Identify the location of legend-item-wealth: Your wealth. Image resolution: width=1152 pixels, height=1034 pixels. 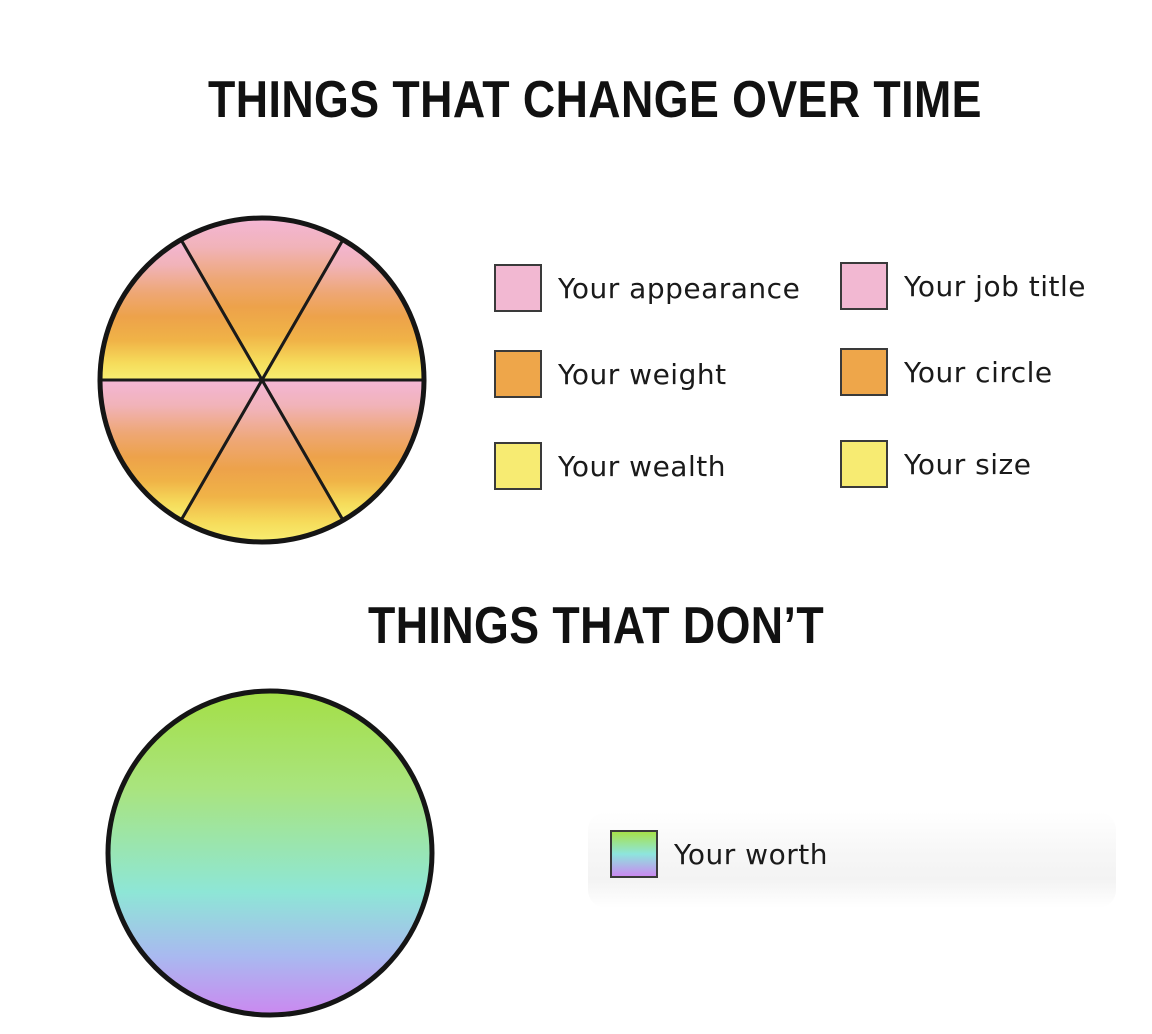
(610, 466).